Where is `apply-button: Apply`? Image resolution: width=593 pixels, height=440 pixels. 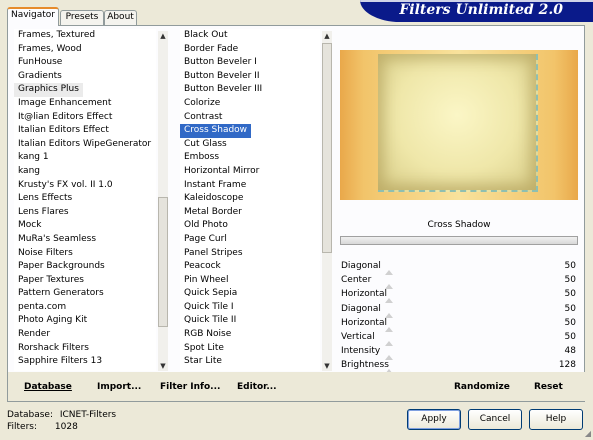 apply-button: Apply is located at coordinates (434, 419).